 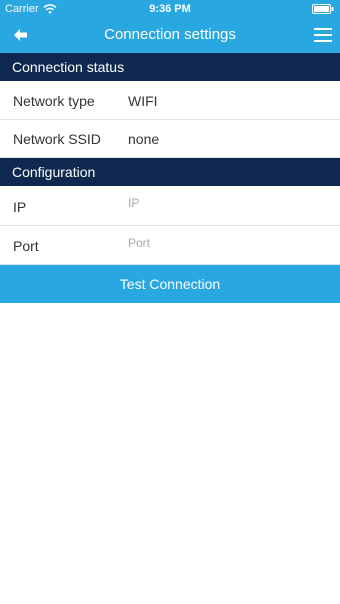 I want to click on network-ssid-label: Network SSID, so click(x=57, y=139).